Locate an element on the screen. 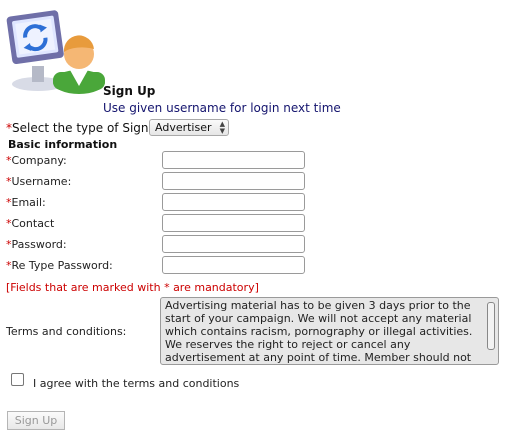 The width and height of the screenshot is (505, 430). contact-label: *Contact is located at coordinates (30, 223).